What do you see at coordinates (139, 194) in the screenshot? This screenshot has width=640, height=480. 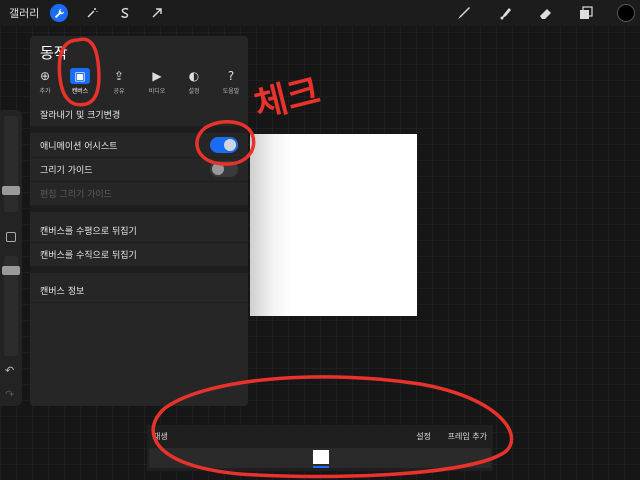 I see `edit-drawing-guide-item: 편집 그리기 가이드` at bounding box center [139, 194].